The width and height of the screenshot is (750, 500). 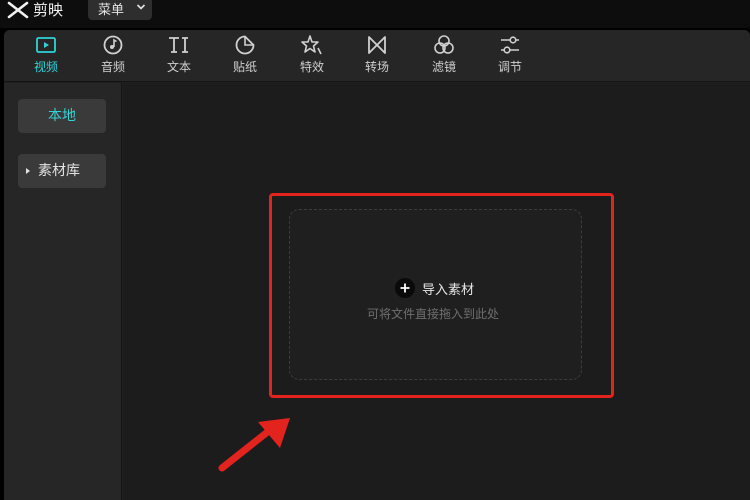 What do you see at coordinates (311, 67) in the screenshot?
I see `tab-label: 特效` at bounding box center [311, 67].